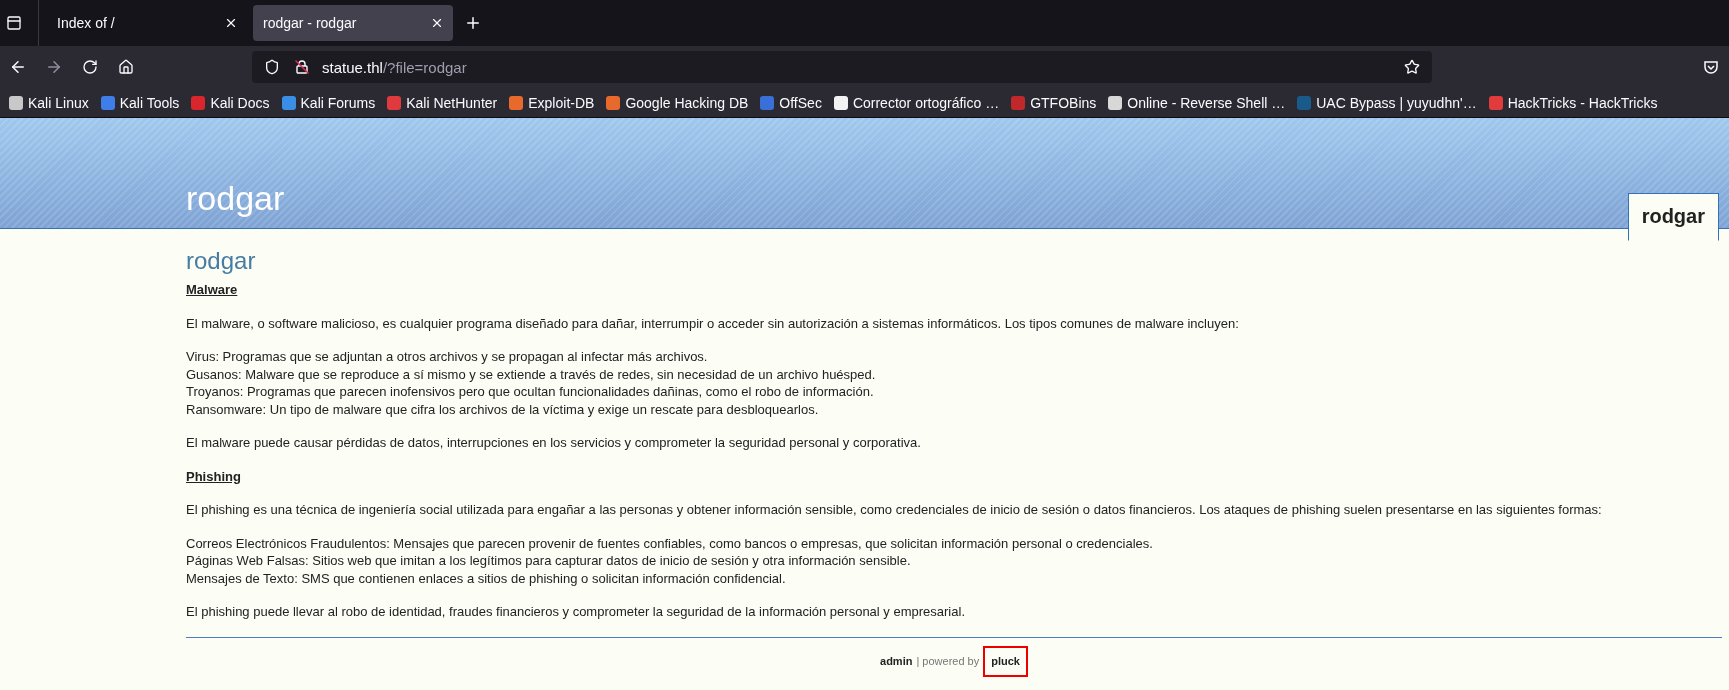 This screenshot has height=690, width=1729. What do you see at coordinates (1412, 67) in the screenshot?
I see `star-icon` at bounding box center [1412, 67].